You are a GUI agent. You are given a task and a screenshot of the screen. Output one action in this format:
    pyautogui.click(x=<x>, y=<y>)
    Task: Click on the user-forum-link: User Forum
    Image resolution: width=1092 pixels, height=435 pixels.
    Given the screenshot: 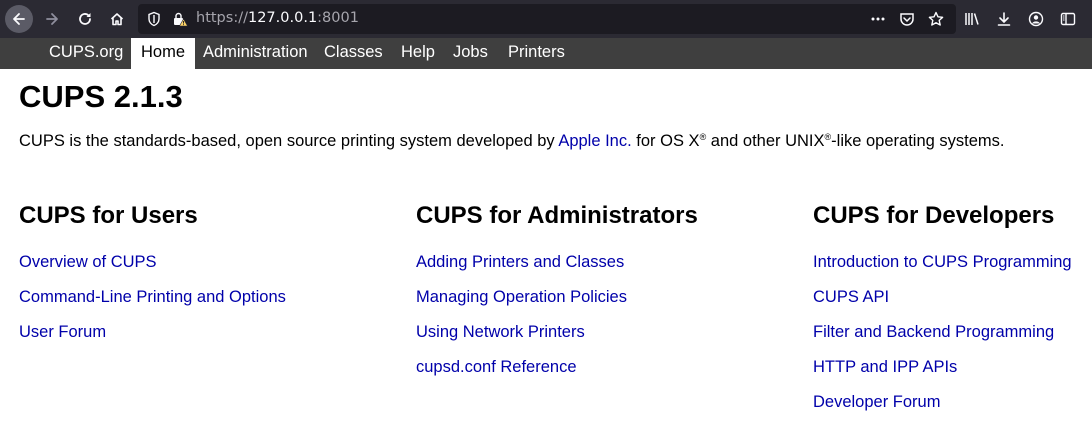 What is the action you would take?
    pyautogui.click(x=62, y=332)
    